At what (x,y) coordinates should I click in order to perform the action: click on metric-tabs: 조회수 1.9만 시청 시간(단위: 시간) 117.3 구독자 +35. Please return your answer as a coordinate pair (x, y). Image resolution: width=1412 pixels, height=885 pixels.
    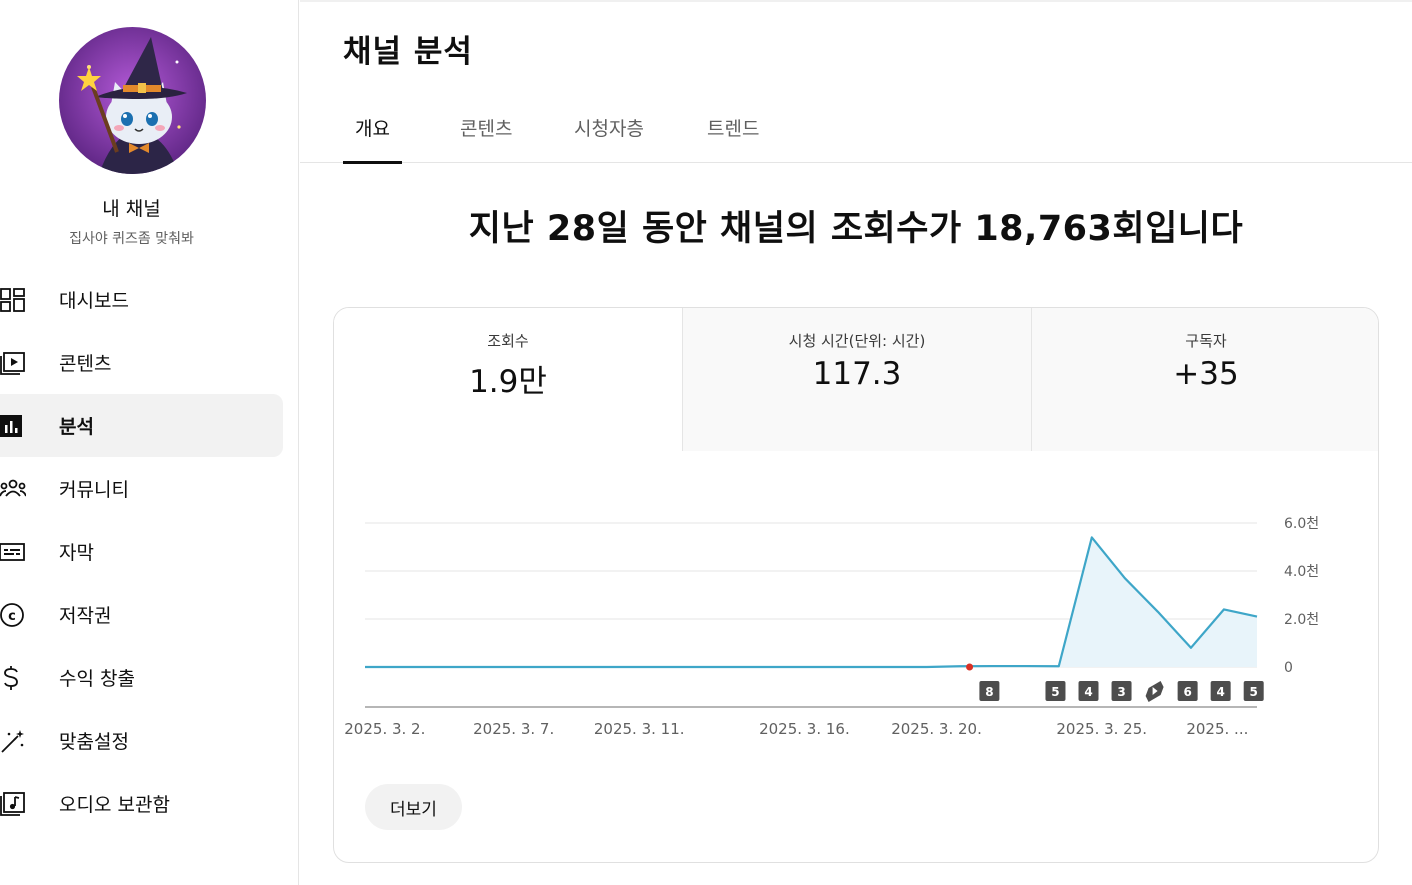
    Looking at the image, I should click on (856, 379).